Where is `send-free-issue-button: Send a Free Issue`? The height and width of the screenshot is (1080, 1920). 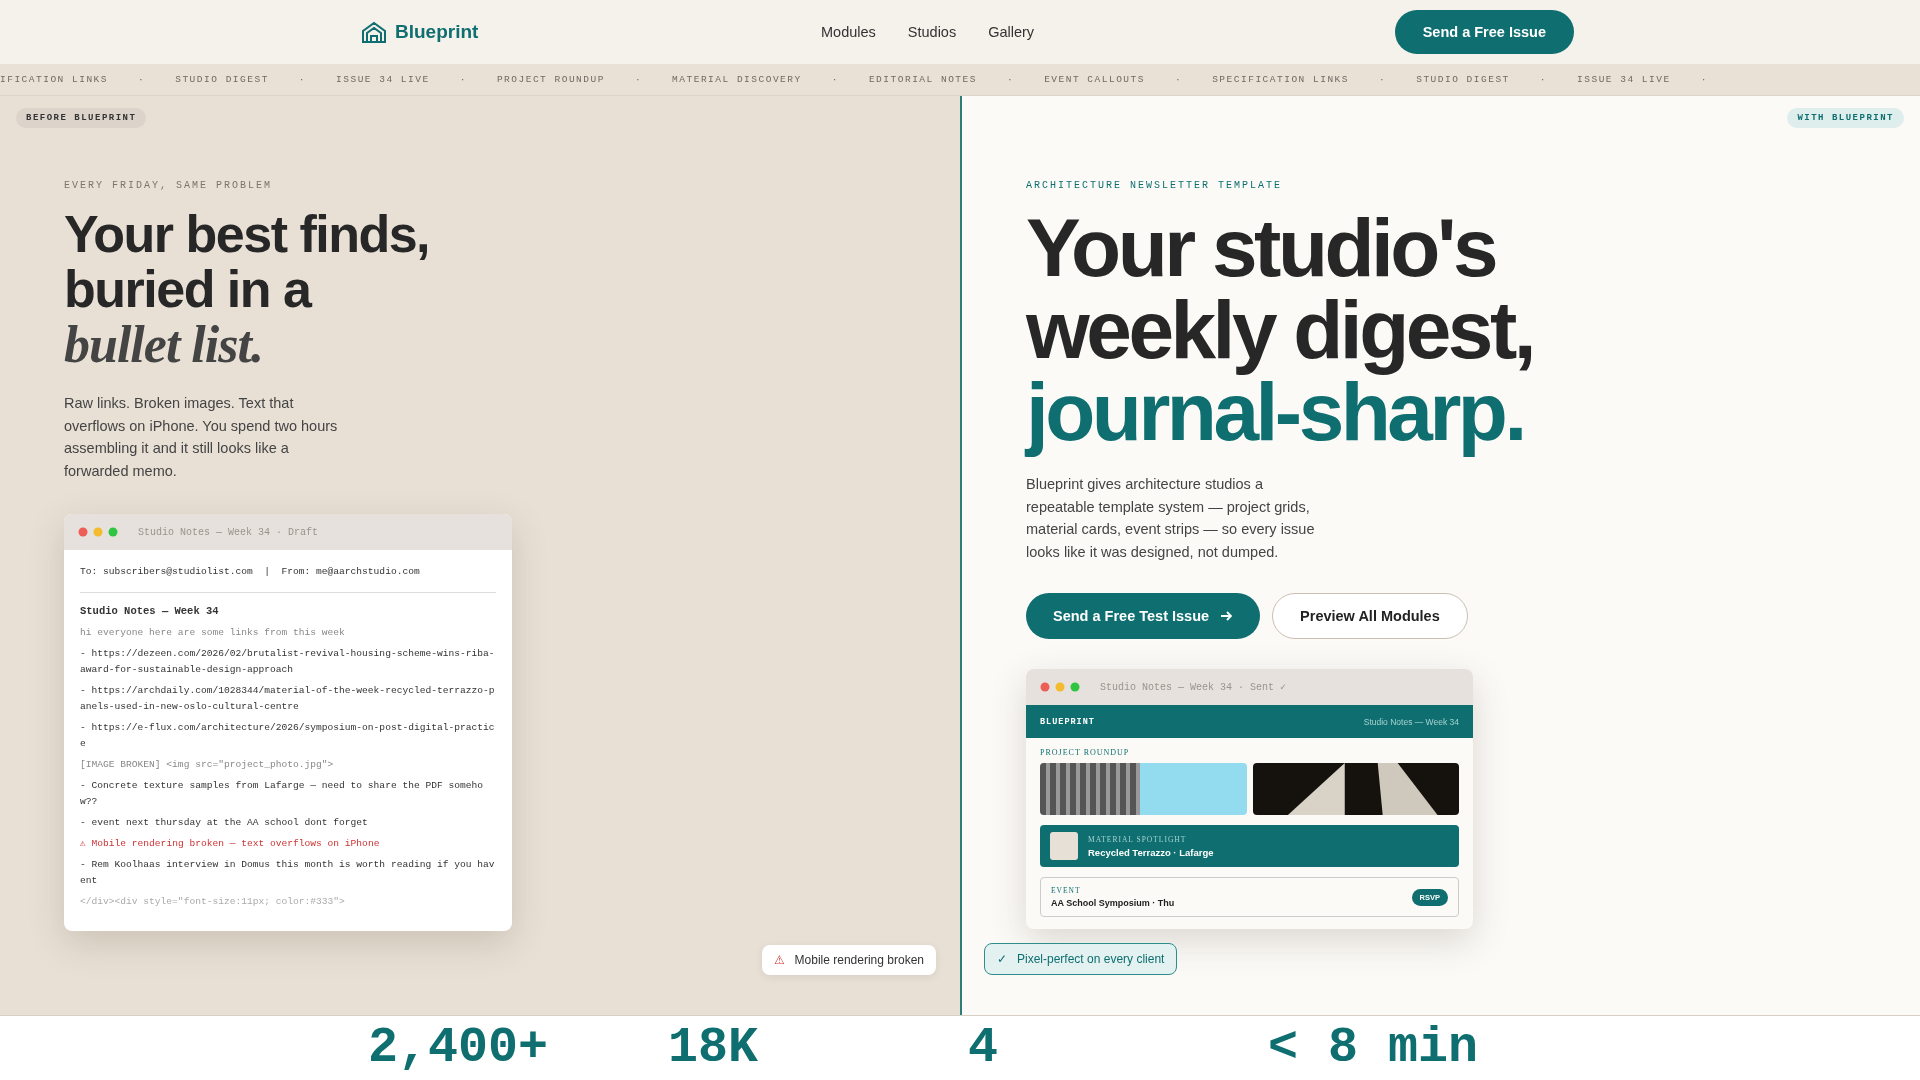 send-free-issue-button: Send a Free Issue is located at coordinates (1484, 32).